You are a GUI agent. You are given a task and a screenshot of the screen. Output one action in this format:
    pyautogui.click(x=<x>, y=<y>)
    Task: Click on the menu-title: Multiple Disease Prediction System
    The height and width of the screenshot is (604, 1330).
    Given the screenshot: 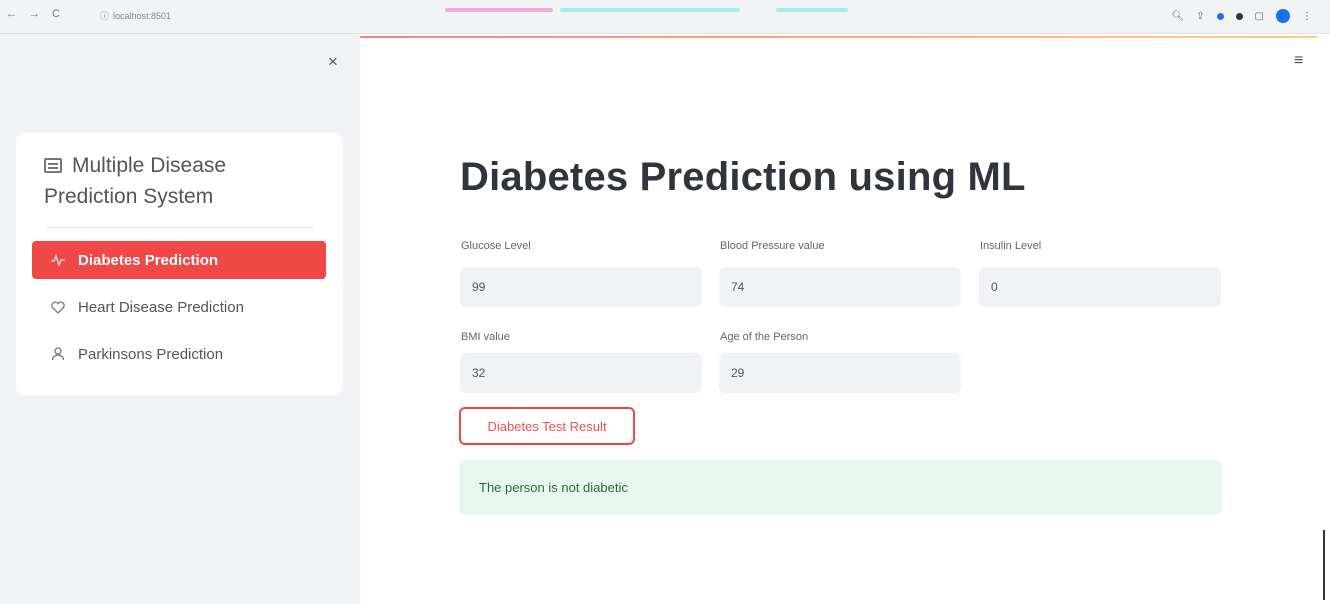 What is the action you would take?
    pyautogui.click(x=184, y=181)
    